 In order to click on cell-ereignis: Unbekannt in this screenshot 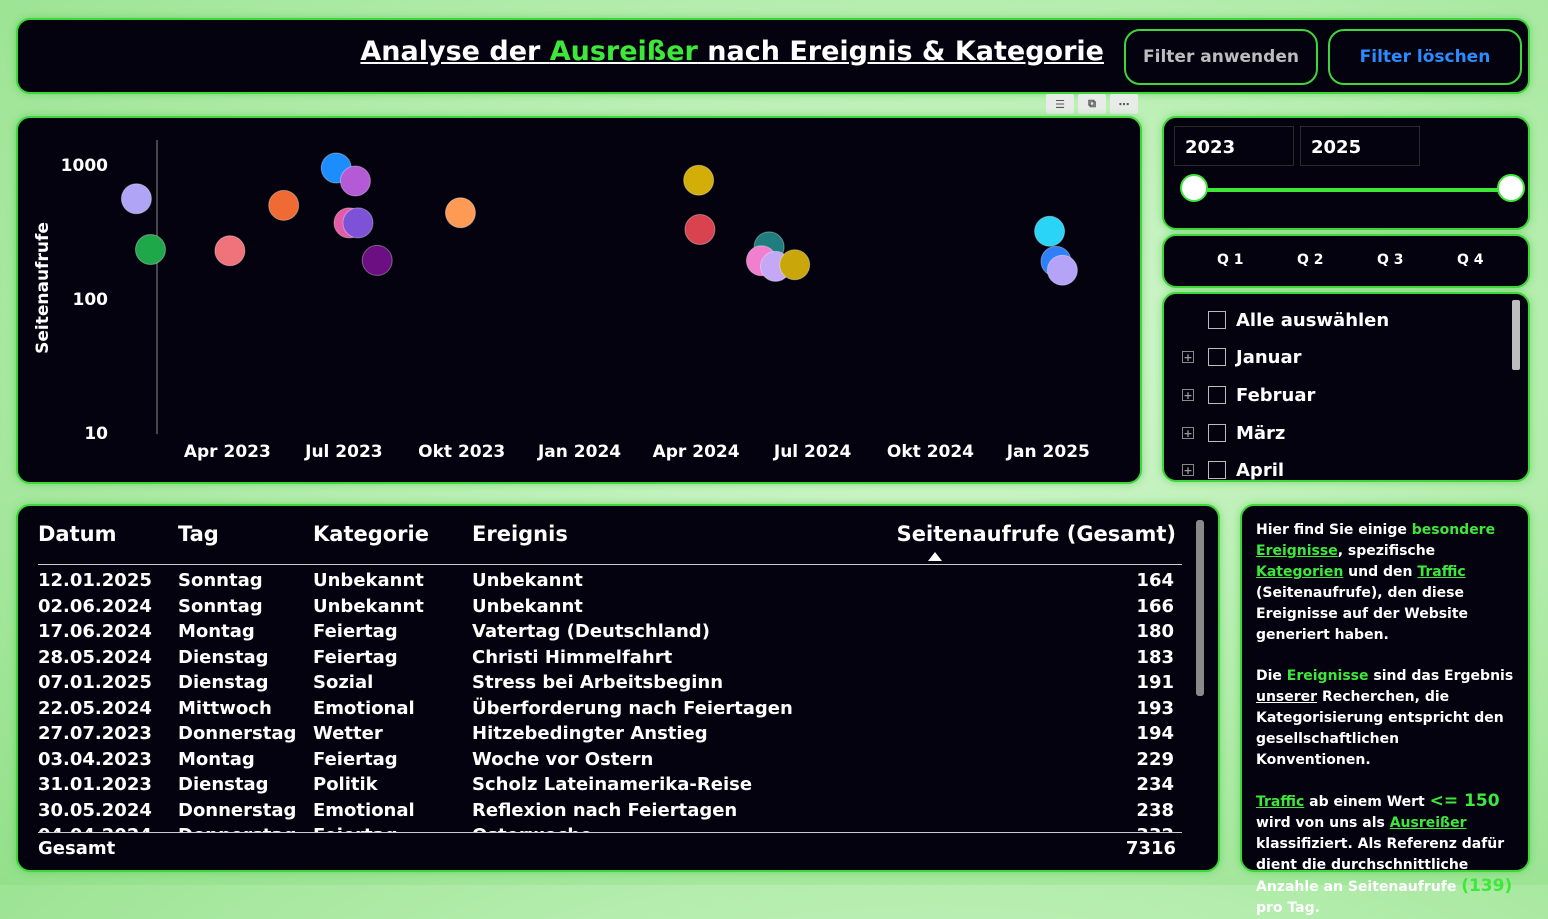, I will do `click(527, 580)`.